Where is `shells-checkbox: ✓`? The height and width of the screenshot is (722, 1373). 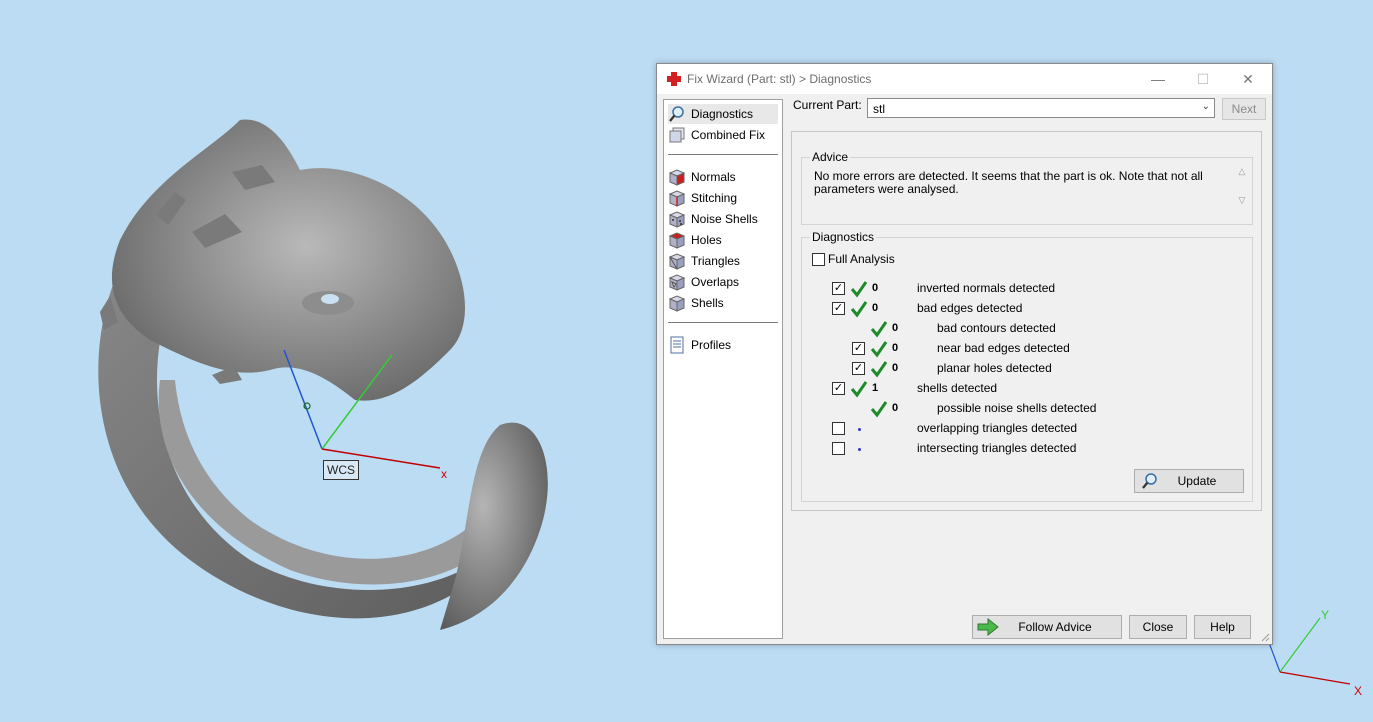
shells-checkbox: ✓ is located at coordinates (838, 388).